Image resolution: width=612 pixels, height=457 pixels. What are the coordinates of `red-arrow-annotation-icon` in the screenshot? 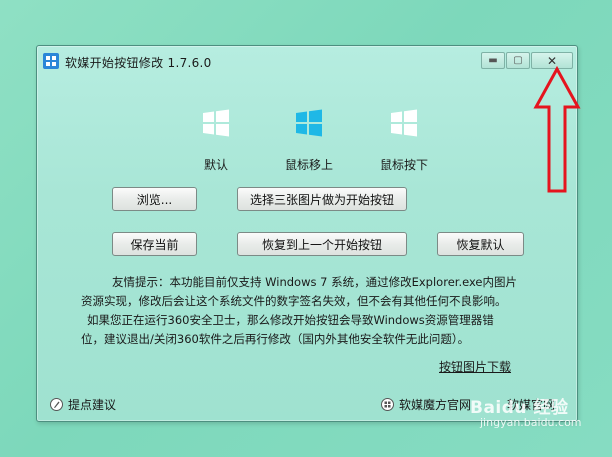 It's located at (557, 129).